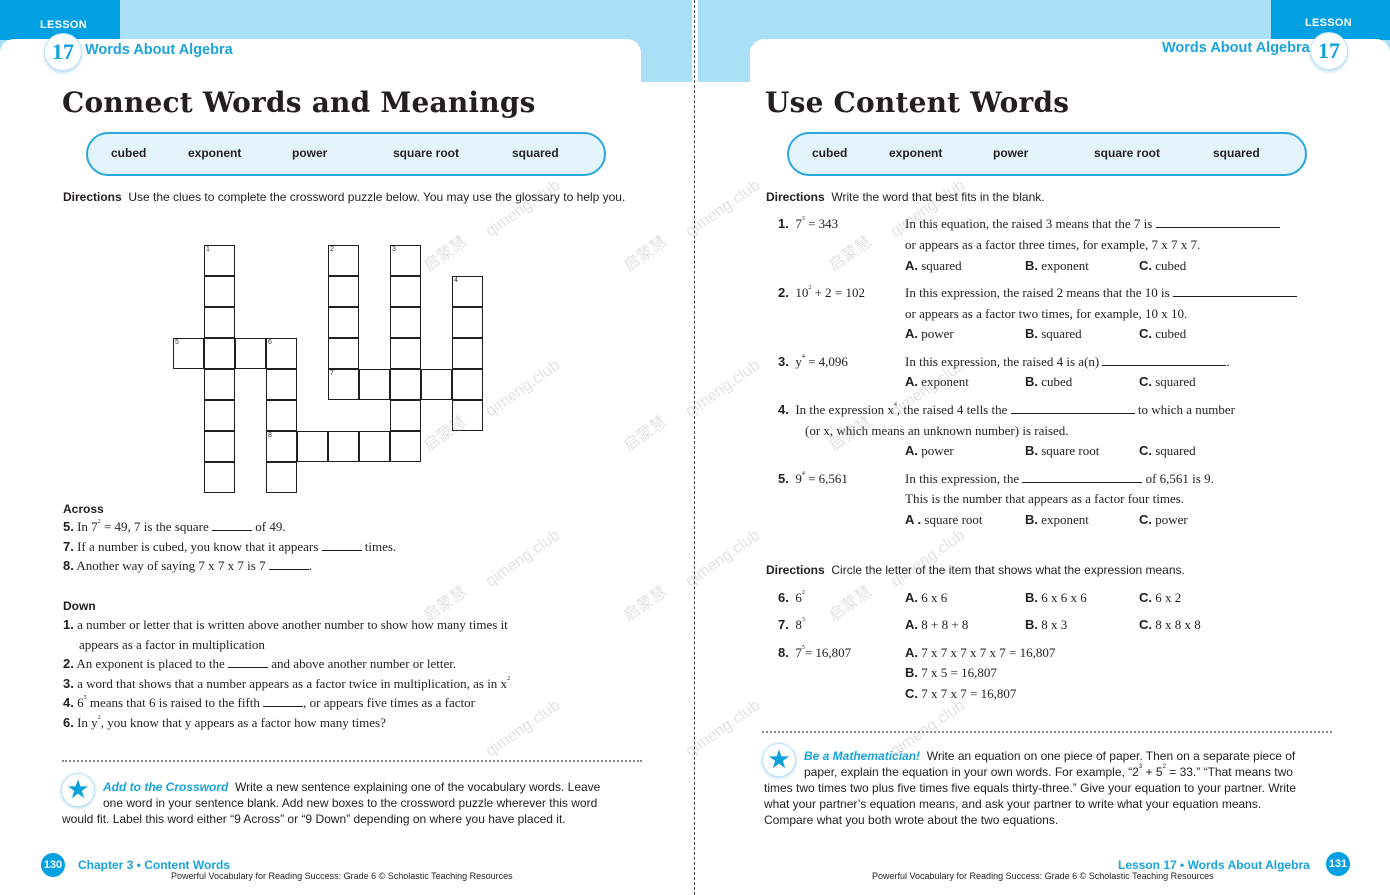  What do you see at coordinates (1160, 598) in the screenshot?
I see `option-c: C. 6 x 2` at bounding box center [1160, 598].